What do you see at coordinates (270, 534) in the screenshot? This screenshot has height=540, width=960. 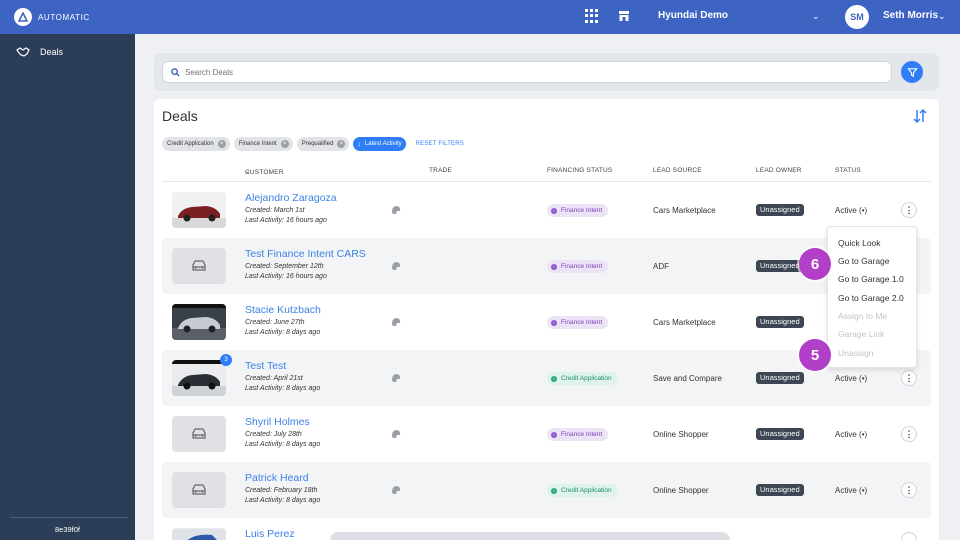 I see `customer-name: Luis Perez` at bounding box center [270, 534].